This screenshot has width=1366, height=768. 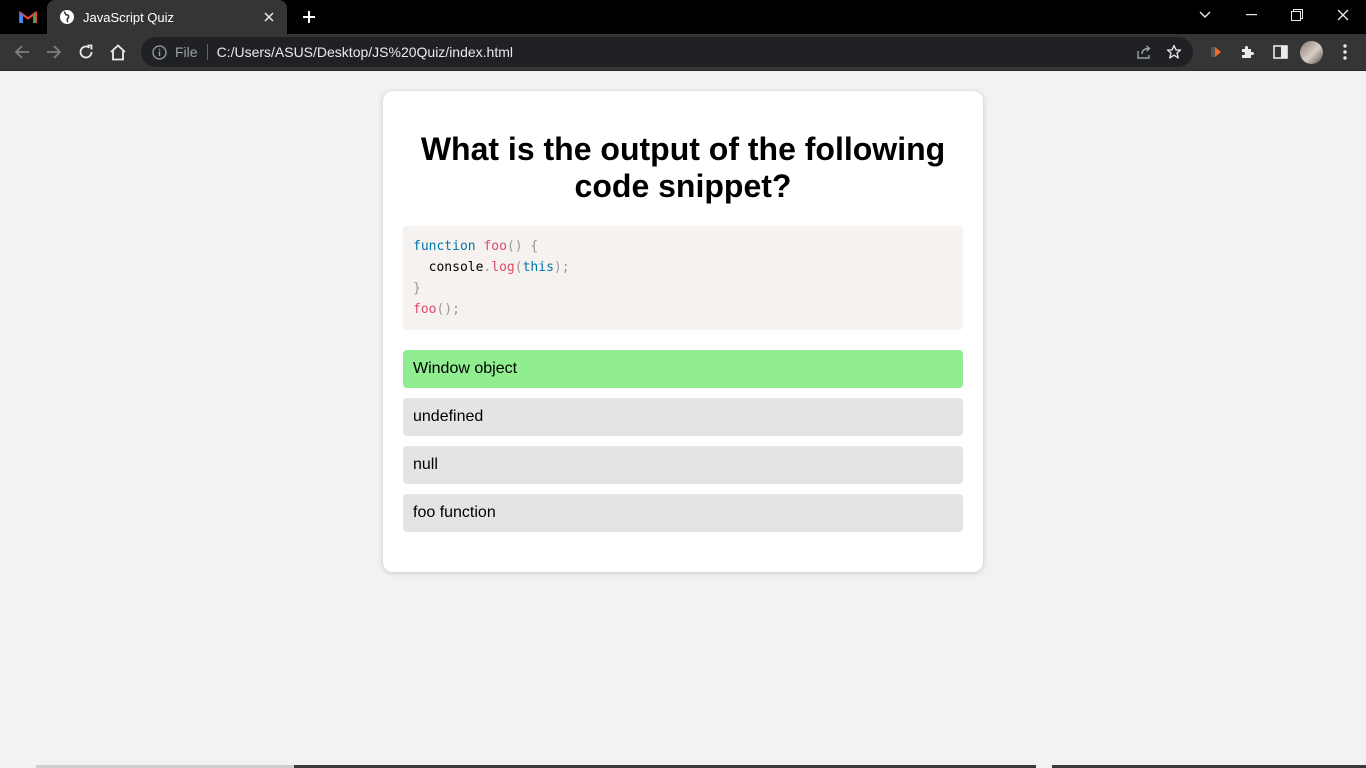 What do you see at coordinates (1216, 52) in the screenshot?
I see `extension-icon` at bounding box center [1216, 52].